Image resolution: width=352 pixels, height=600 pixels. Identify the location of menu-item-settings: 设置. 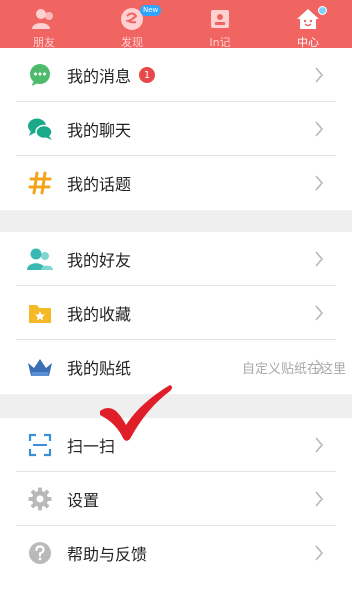
(176, 499).